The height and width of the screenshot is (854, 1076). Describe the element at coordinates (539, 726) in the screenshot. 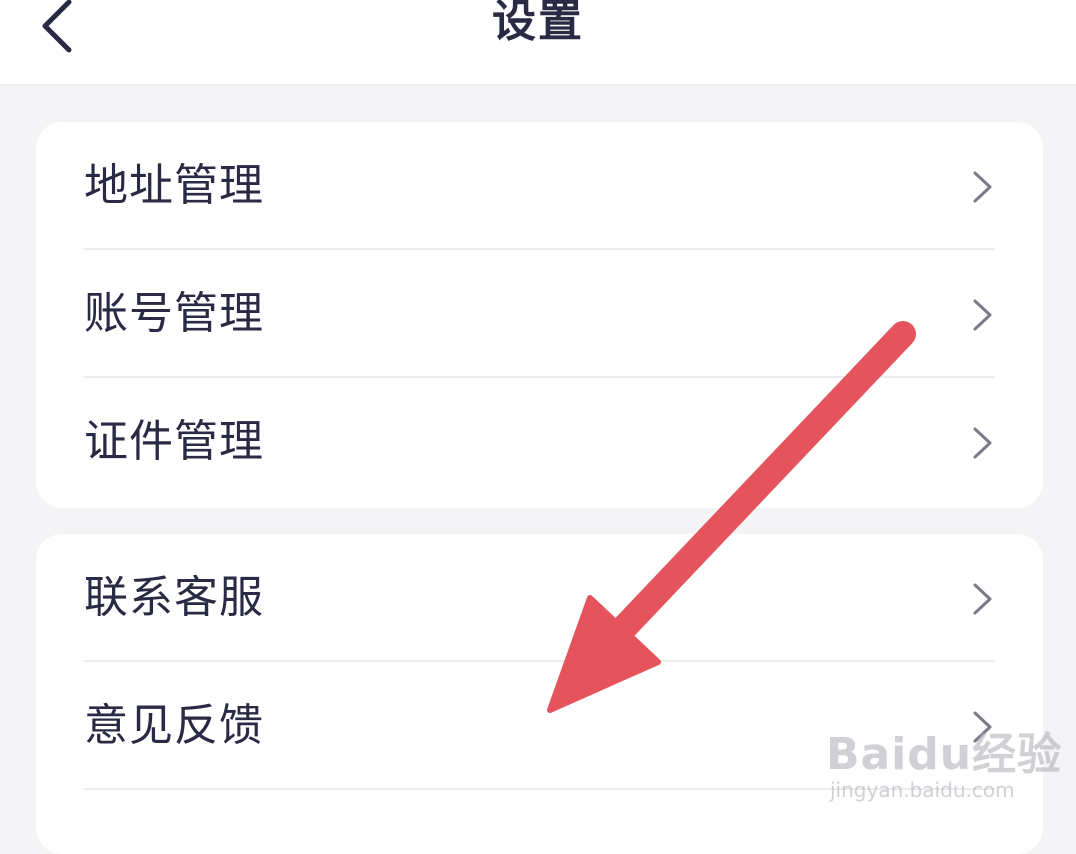

I see `settings-item-feedback: 意见反馈` at that location.